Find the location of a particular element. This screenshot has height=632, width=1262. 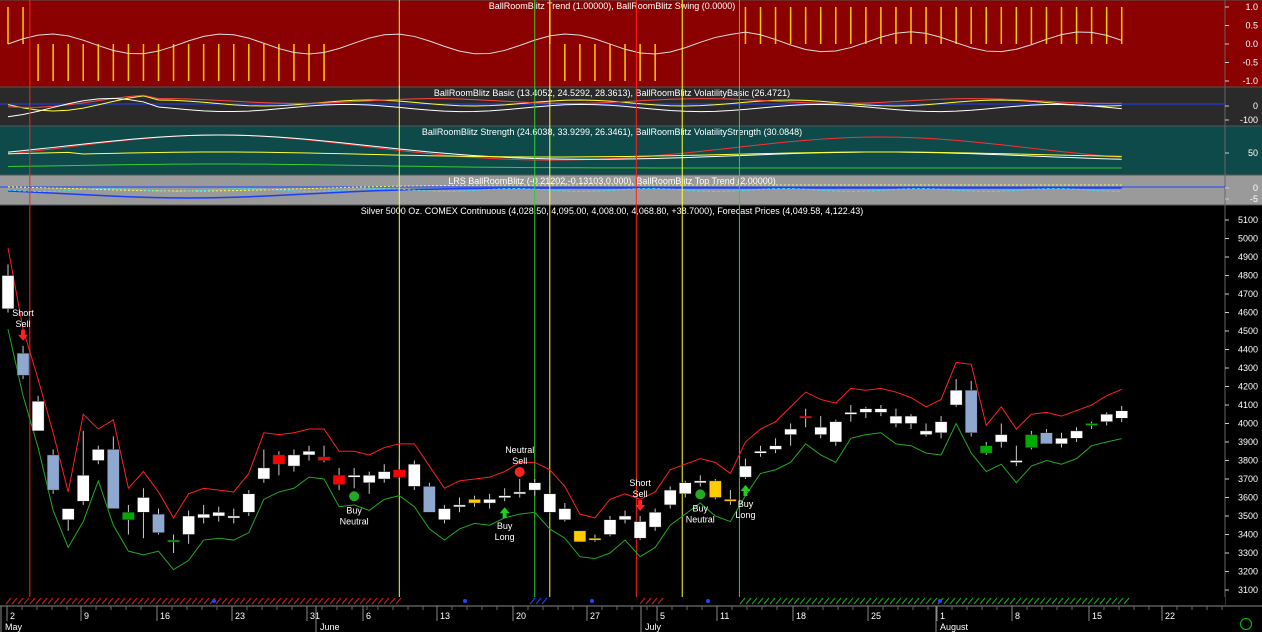

signal-label: Neutral is located at coordinates (354, 521).